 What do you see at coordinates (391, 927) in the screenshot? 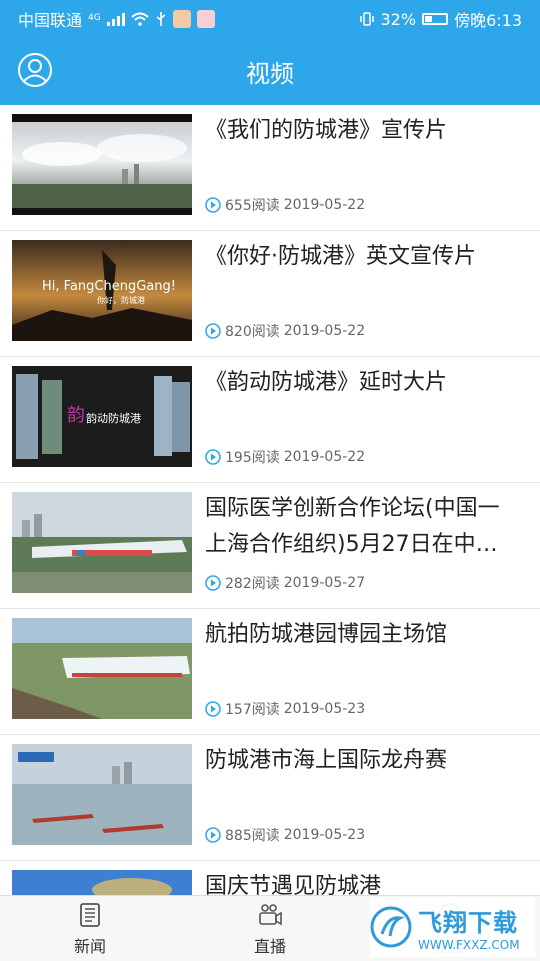
I see `watermark-logo` at bounding box center [391, 927].